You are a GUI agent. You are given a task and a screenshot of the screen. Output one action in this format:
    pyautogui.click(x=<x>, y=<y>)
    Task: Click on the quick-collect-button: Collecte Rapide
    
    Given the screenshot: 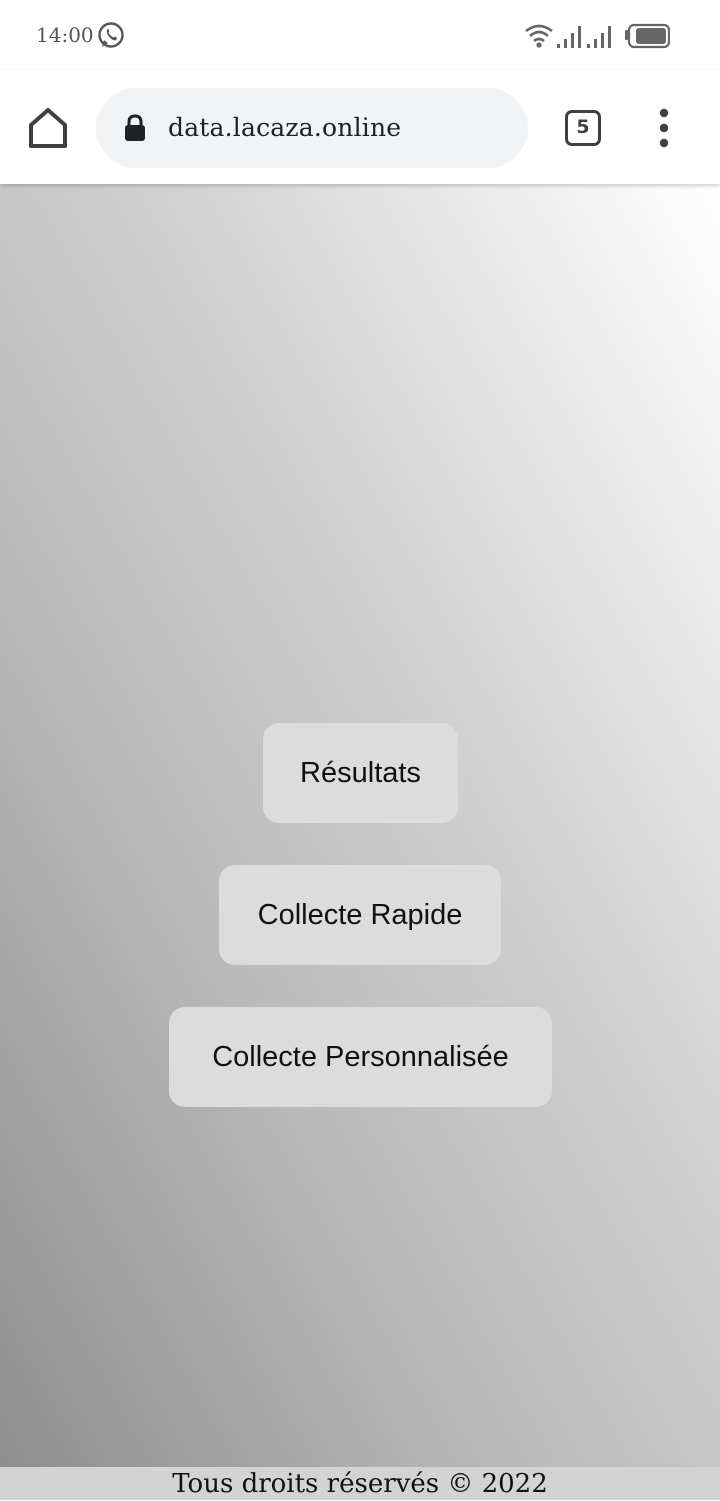 What is the action you would take?
    pyautogui.click(x=360, y=915)
    